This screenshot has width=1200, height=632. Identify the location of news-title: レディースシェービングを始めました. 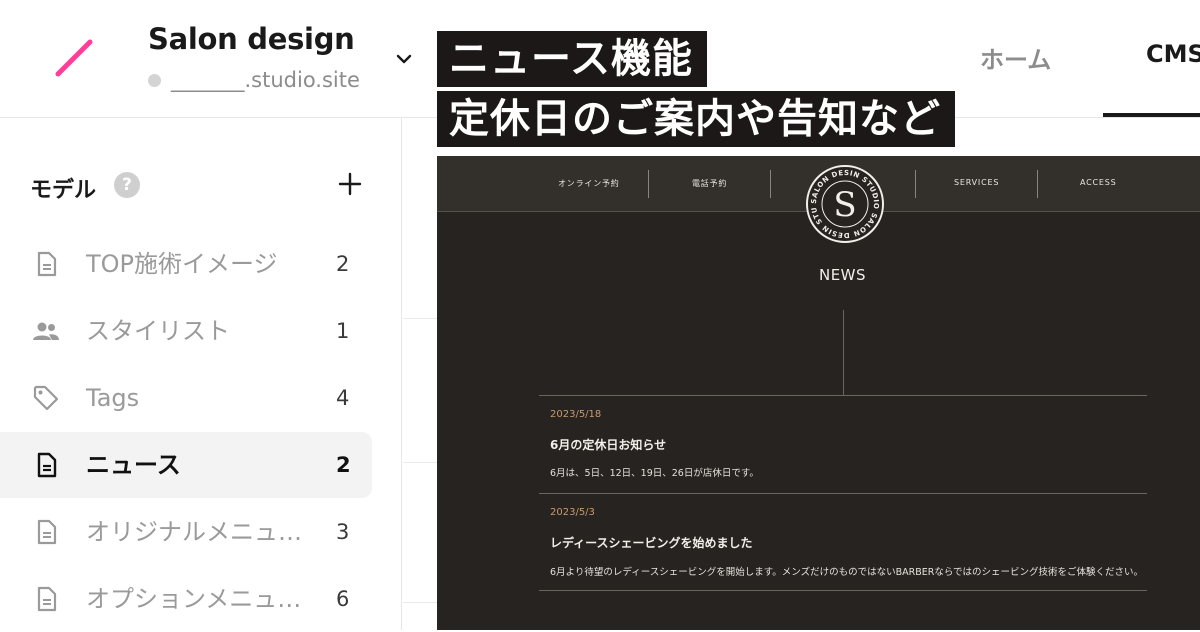
(651, 542).